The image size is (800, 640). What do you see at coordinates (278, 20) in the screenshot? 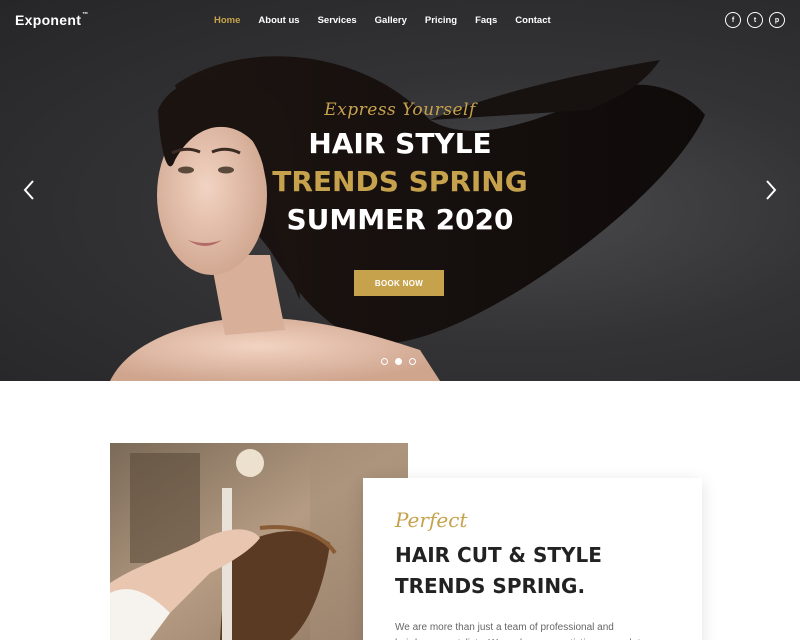
I see `nav-item-about-us: About us` at bounding box center [278, 20].